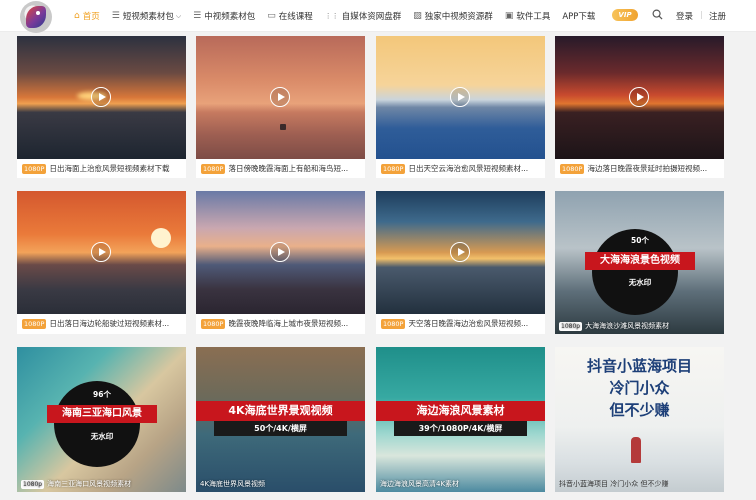 Image resolution: width=756 pixels, height=500 pixels. What do you see at coordinates (458, 17) in the screenshot?
I see `nav-label: 独家中视频资源群` at bounding box center [458, 17].